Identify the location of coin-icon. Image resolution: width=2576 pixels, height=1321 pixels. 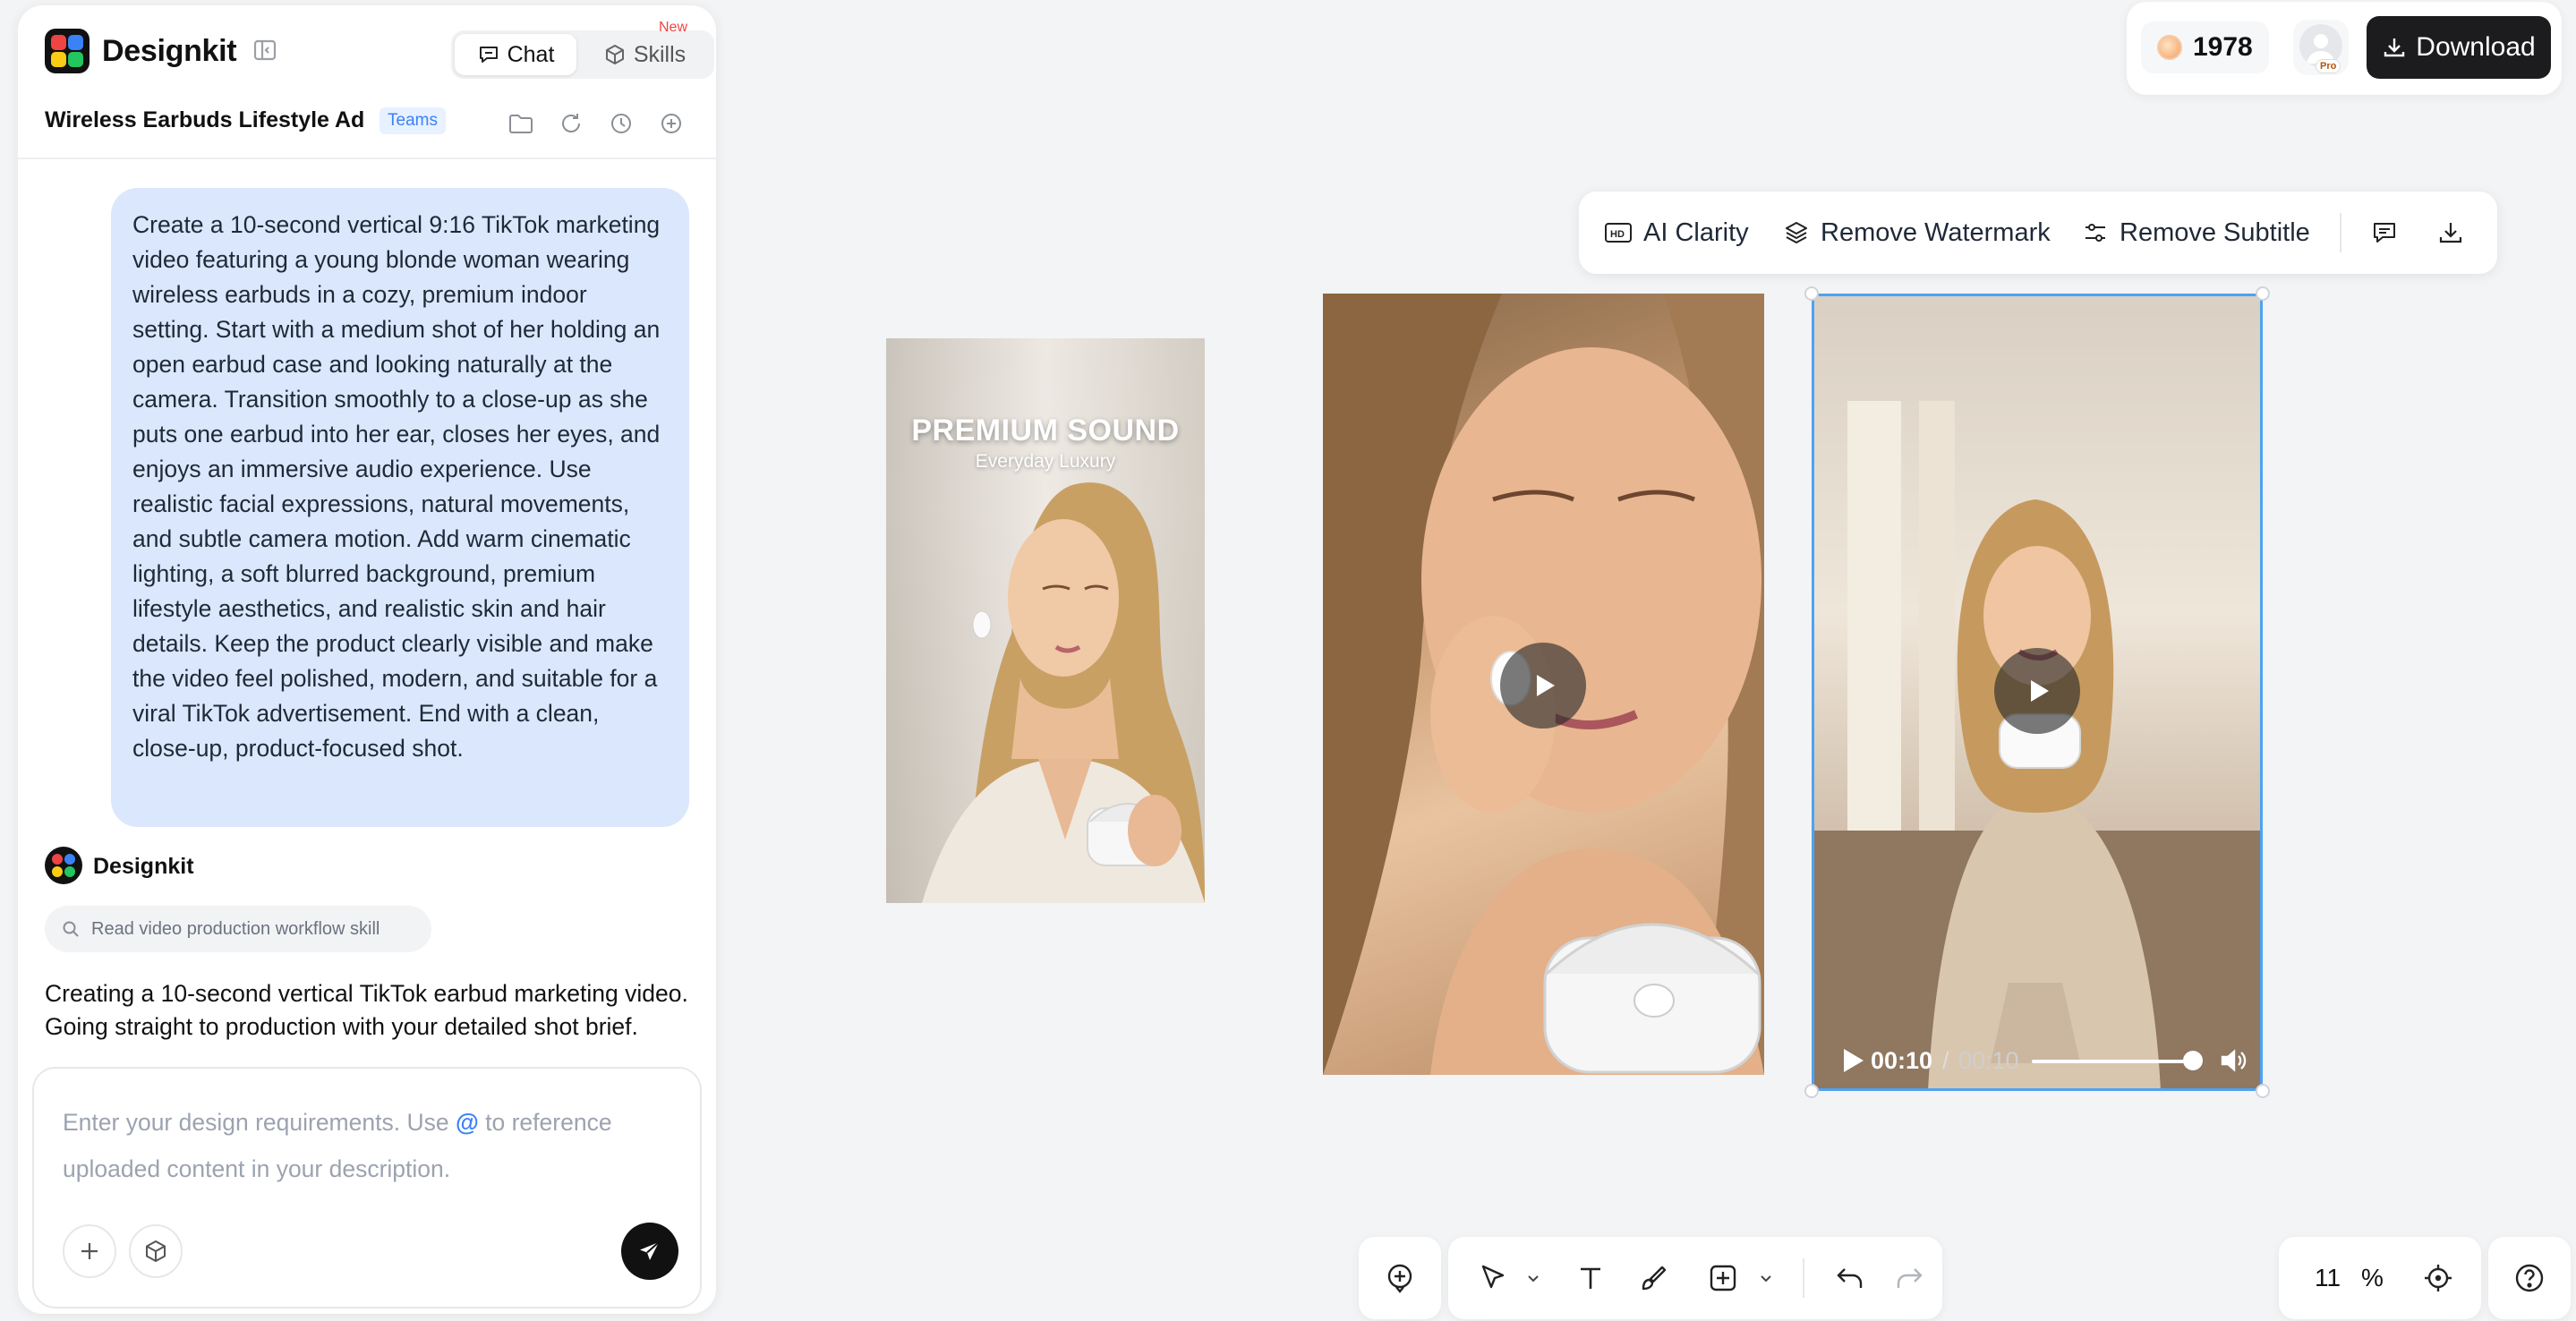
(2169, 47).